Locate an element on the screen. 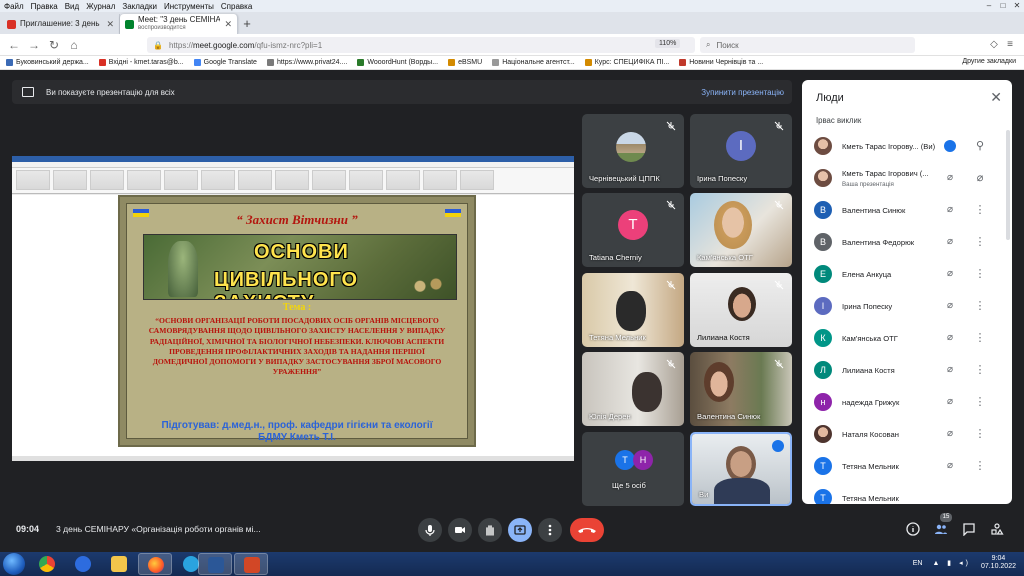  people-row: Е Елена Анкуца ⌀ ⋮ is located at coordinates (907, 274).